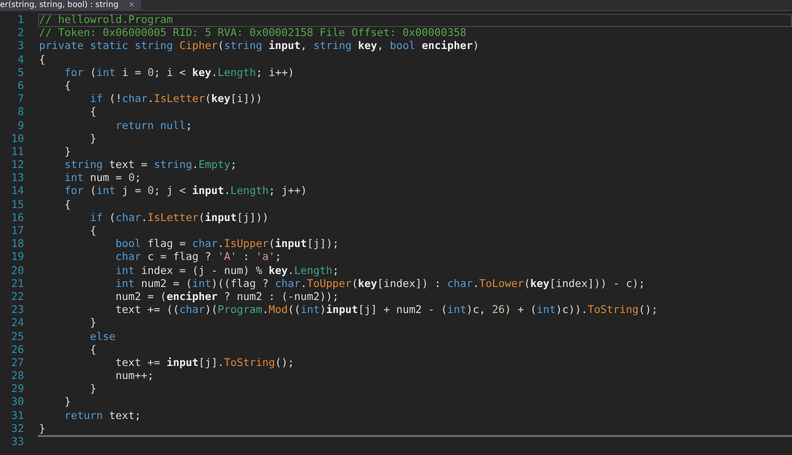  What do you see at coordinates (17, 377) in the screenshot?
I see `line-number: 28` at bounding box center [17, 377].